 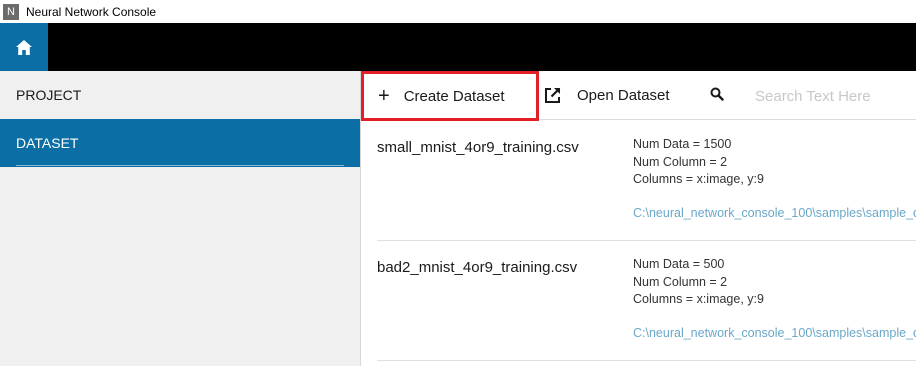 What do you see at coordinates (180, 165) in the screenshot?
I see `sidebar-divider` at bounding box center [180, 165].